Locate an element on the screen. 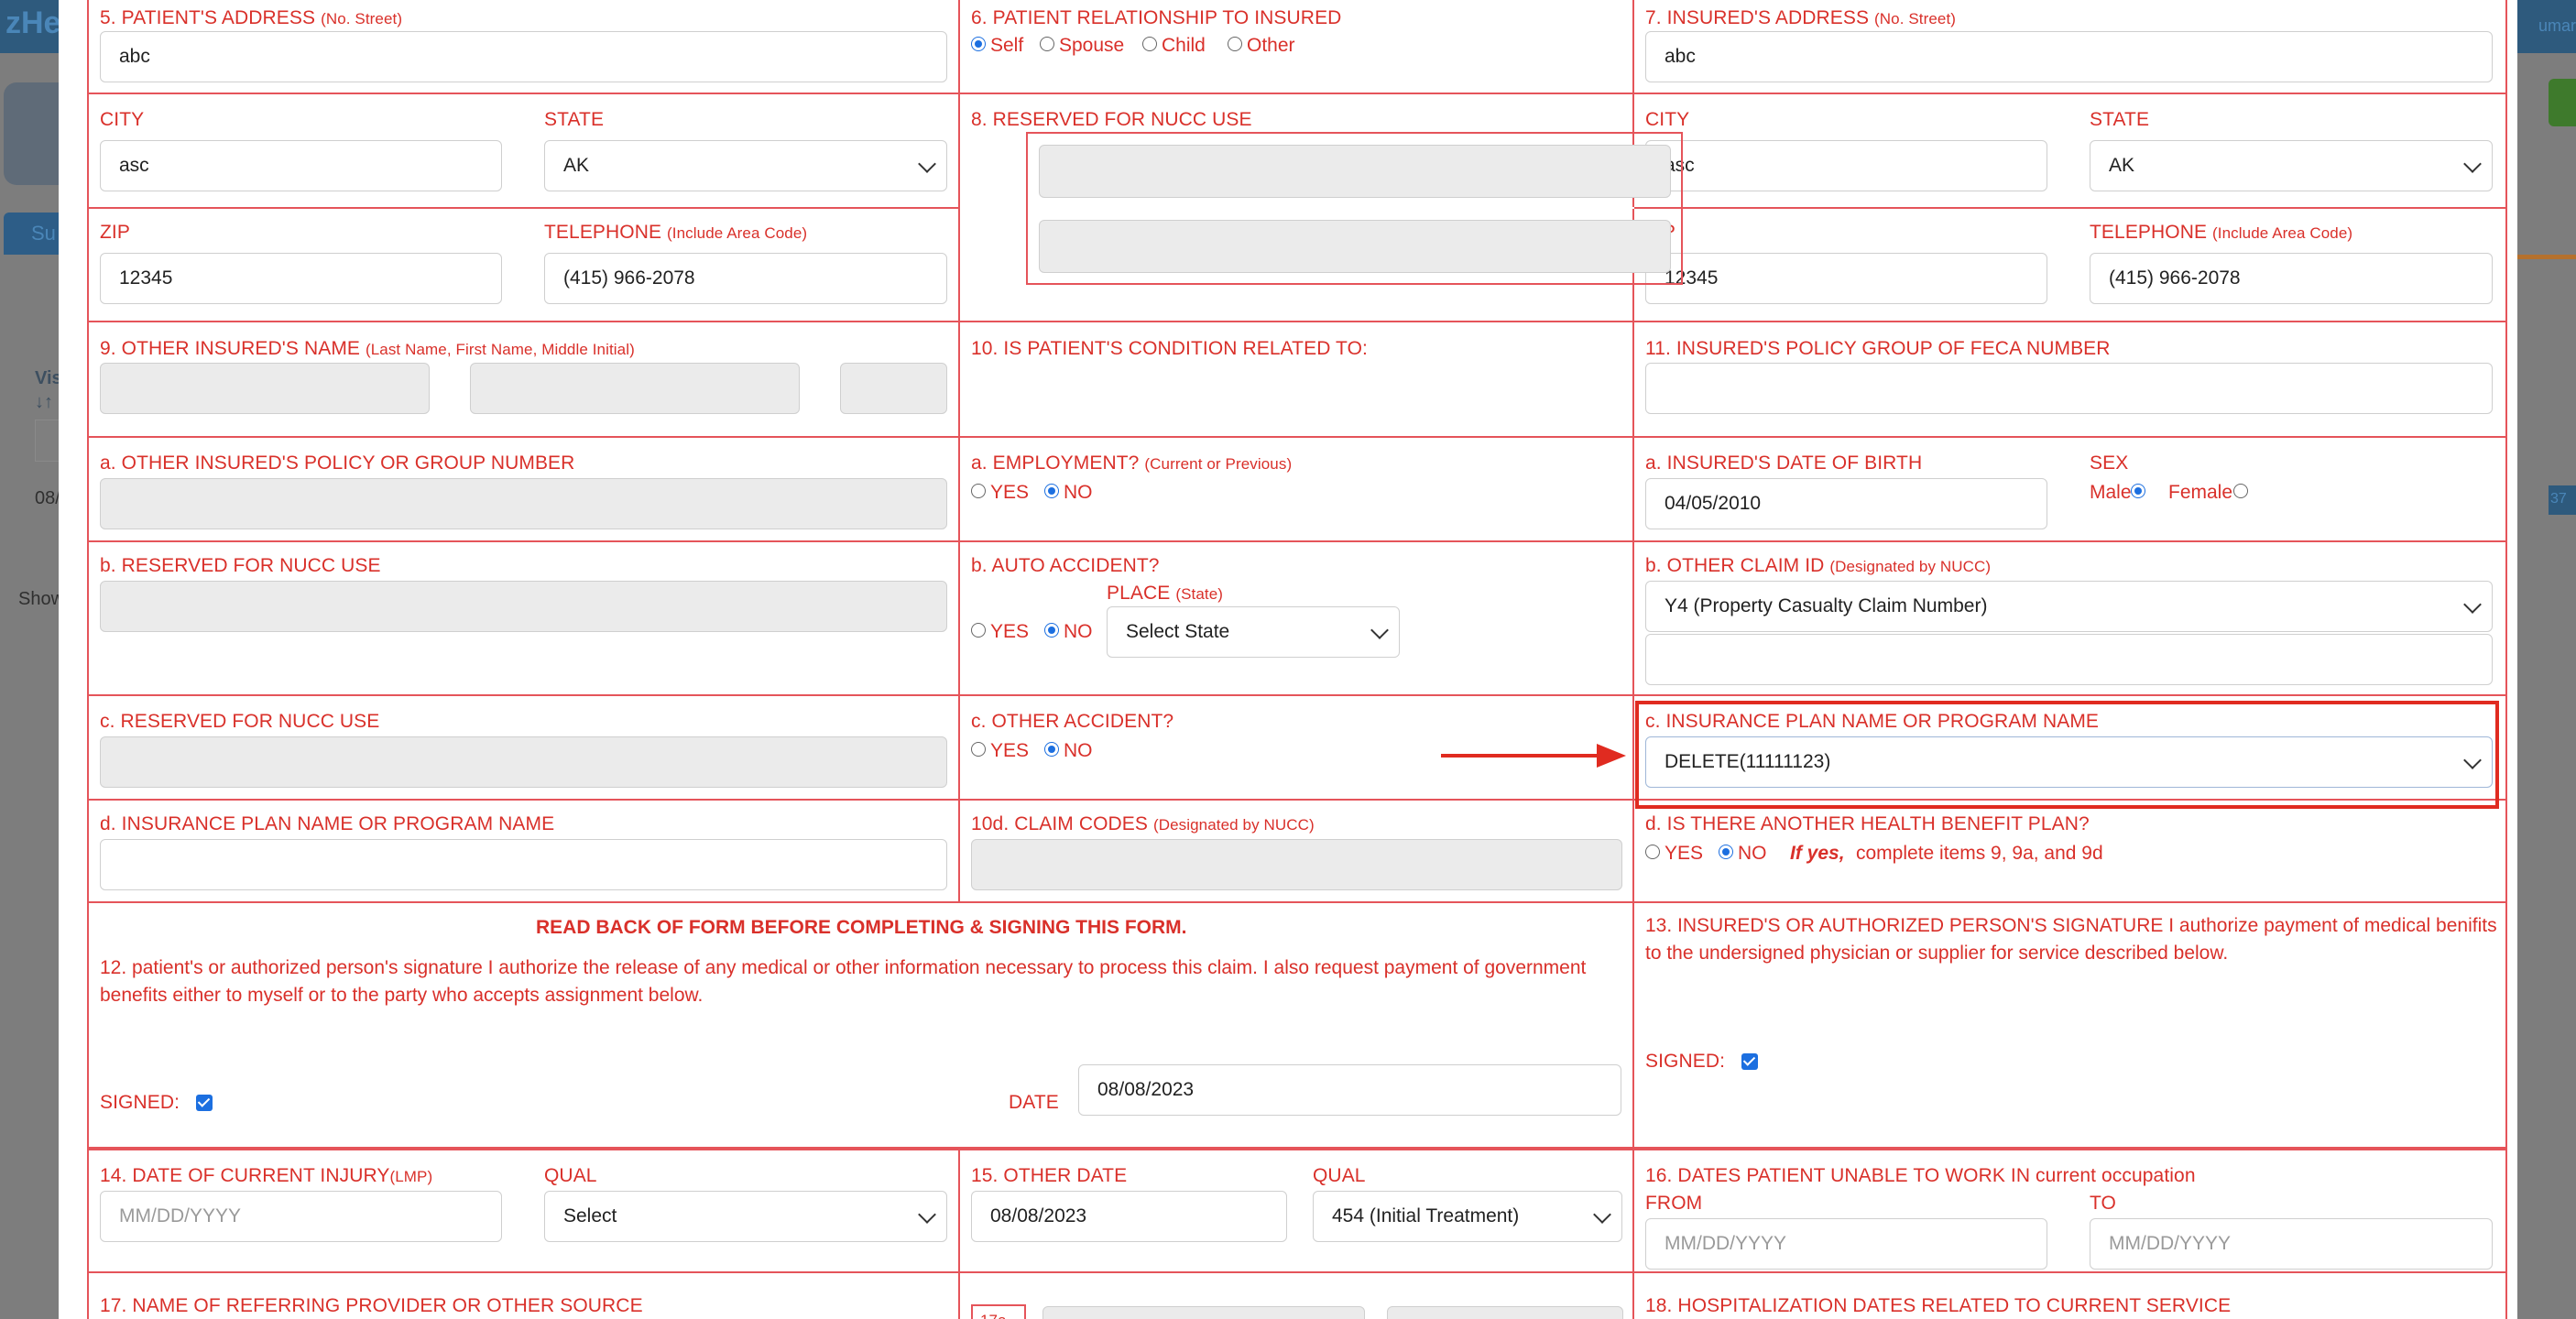 This screenshot has width=2576, height=1319. row-date-partial: 08/ is located at coordinates (48, 498).